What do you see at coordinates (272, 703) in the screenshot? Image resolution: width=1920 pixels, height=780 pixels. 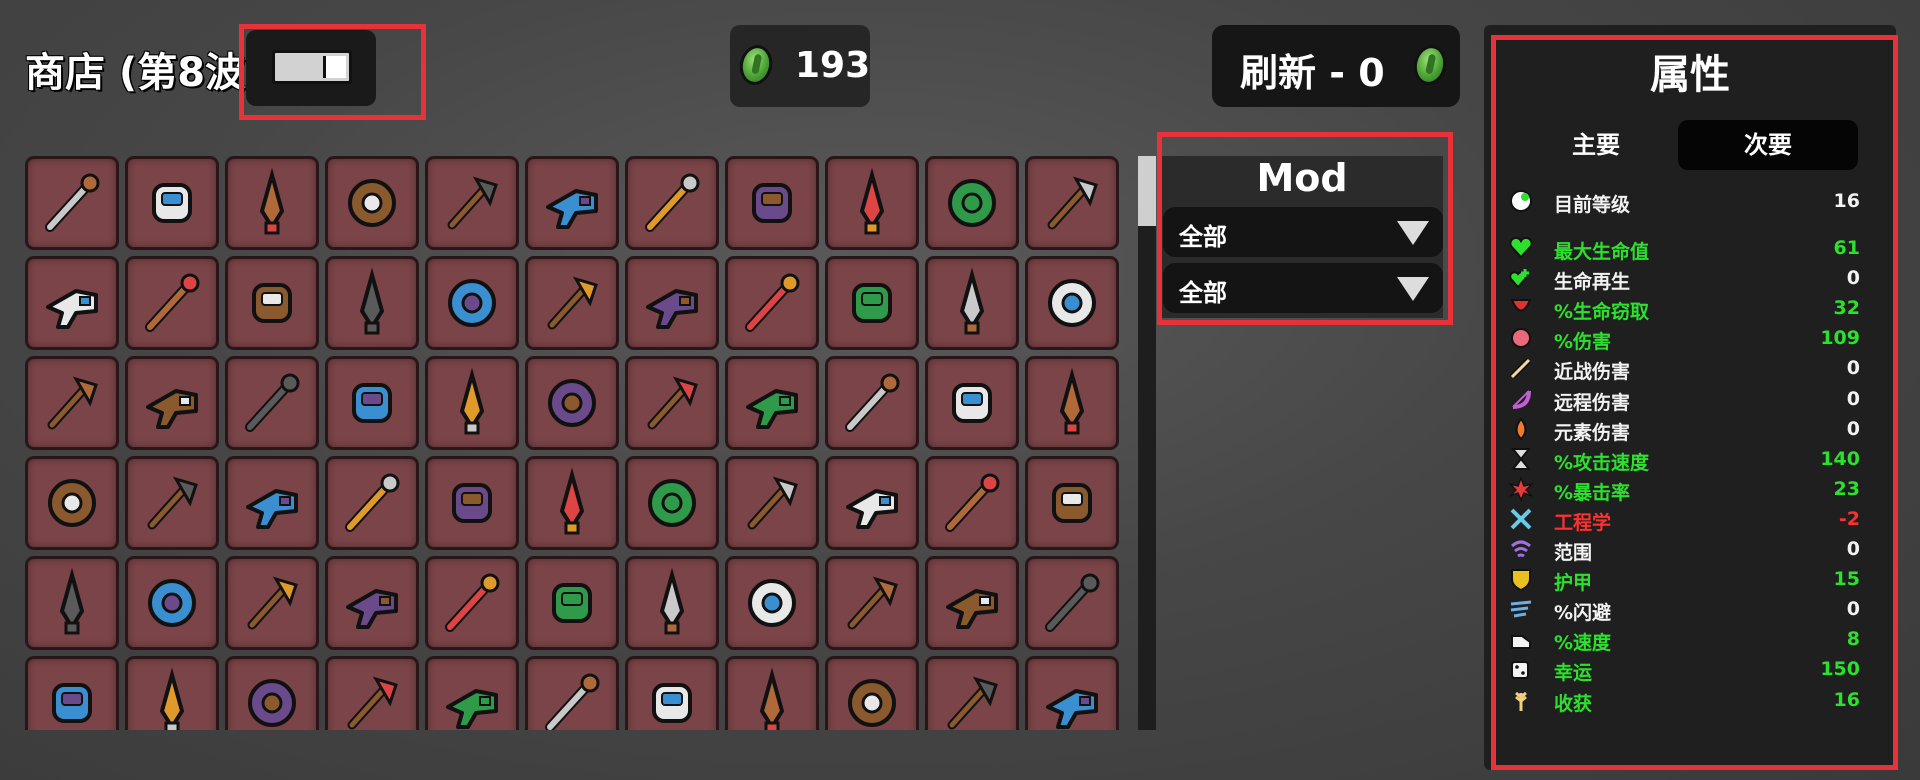 I see `lightning-rod-icon` at bounding box center [272, 703].